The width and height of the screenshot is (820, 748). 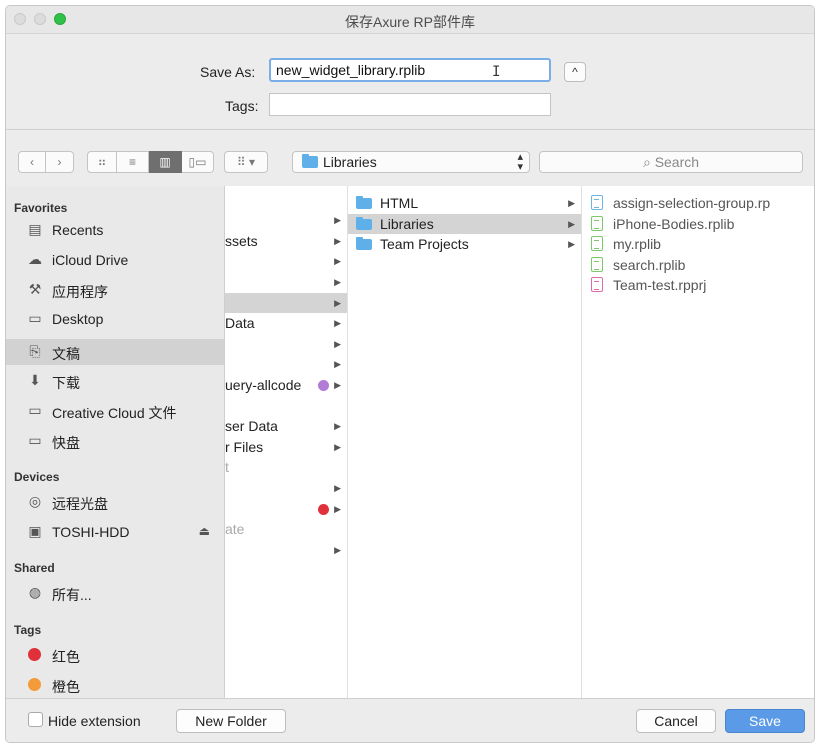 What do you see at coordinates (115, 685) in the screenshot?
I see `sidebar-item-tag-orange: 橙色` at bounding box center [115, 685].